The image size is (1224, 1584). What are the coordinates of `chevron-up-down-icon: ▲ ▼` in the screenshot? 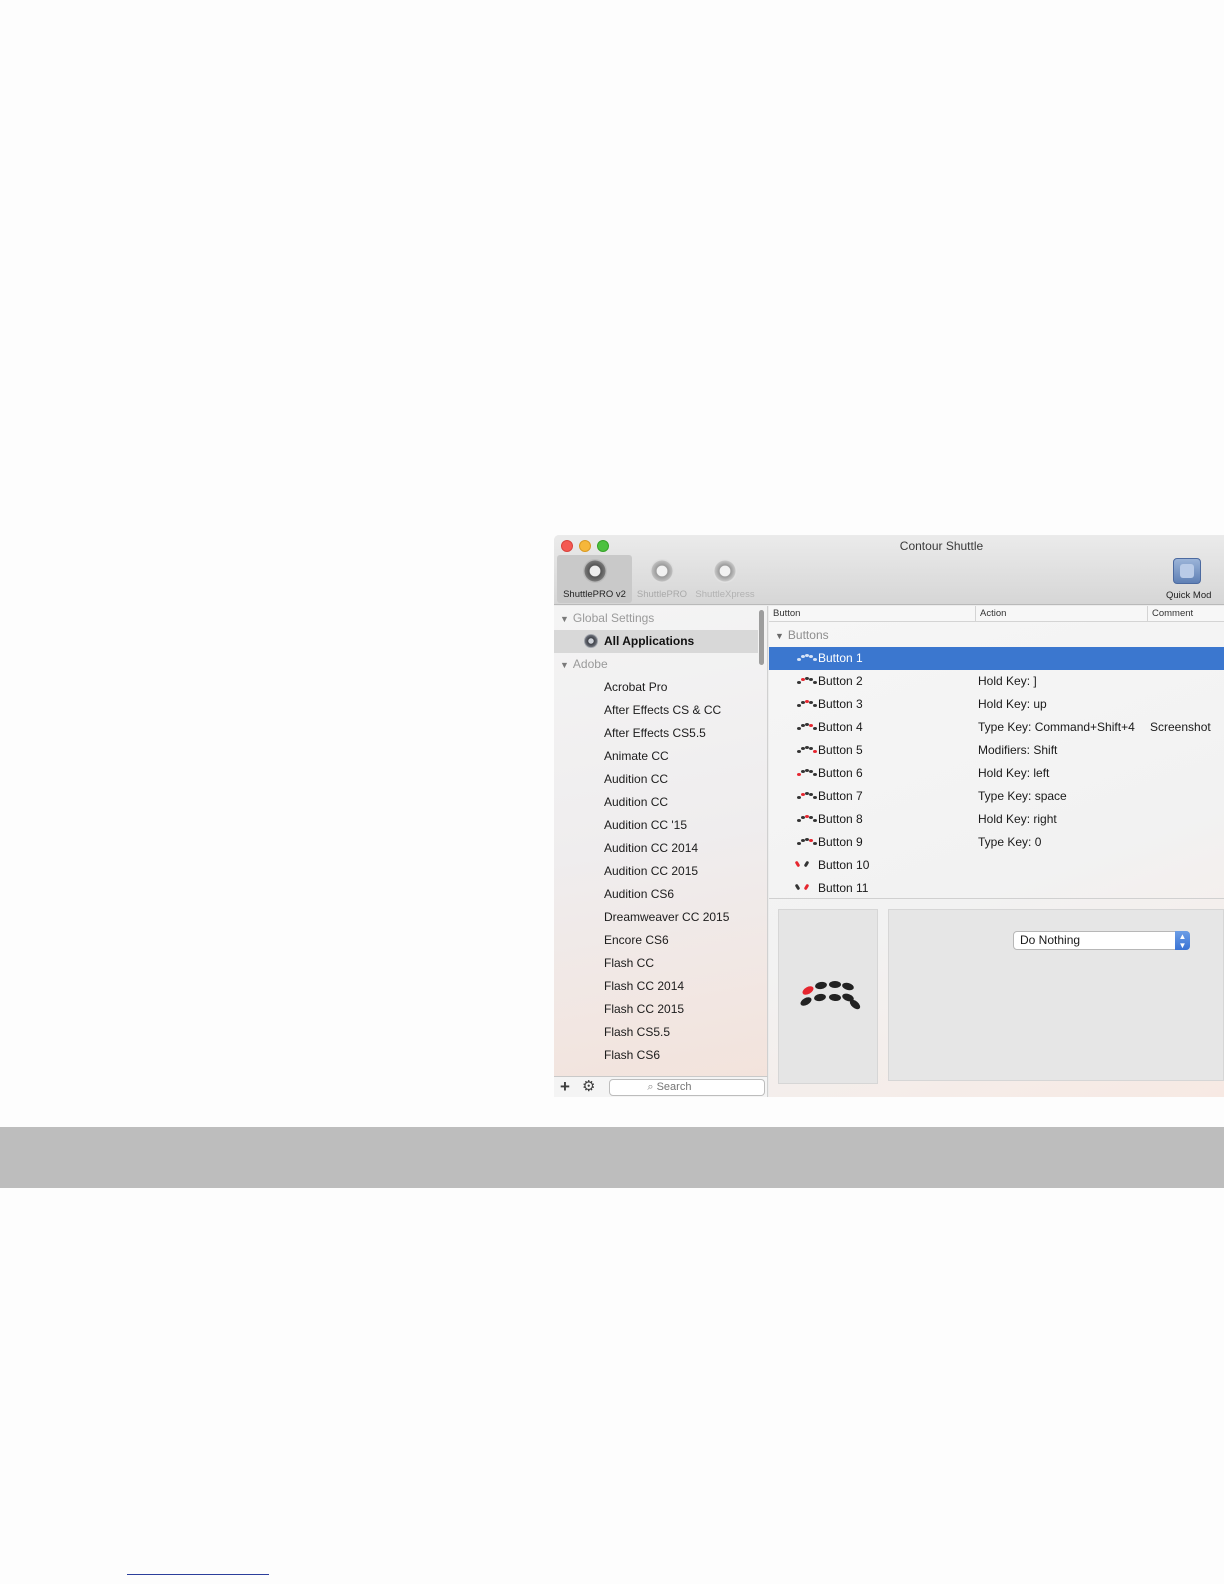 It's located at (1182, 940).